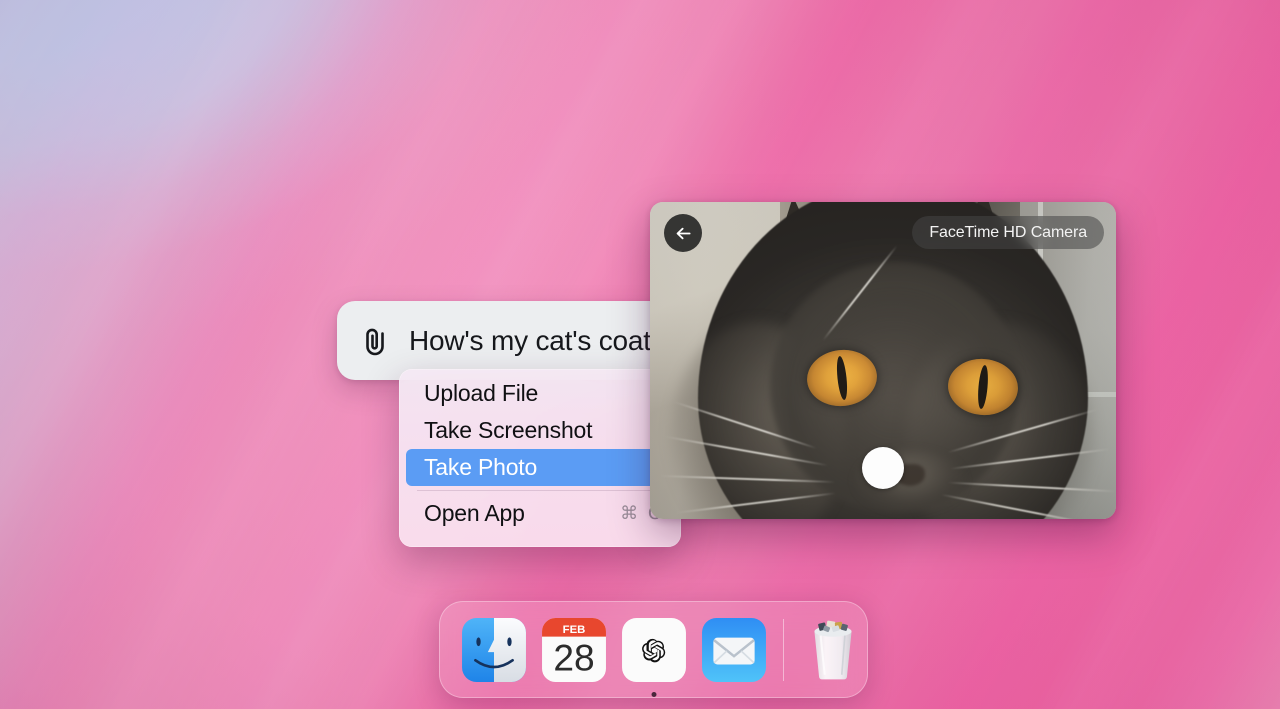 Image resolution: width=1280 pixels, height=709 pixels. I want to click on dock-item-trash, so click(833, 650).